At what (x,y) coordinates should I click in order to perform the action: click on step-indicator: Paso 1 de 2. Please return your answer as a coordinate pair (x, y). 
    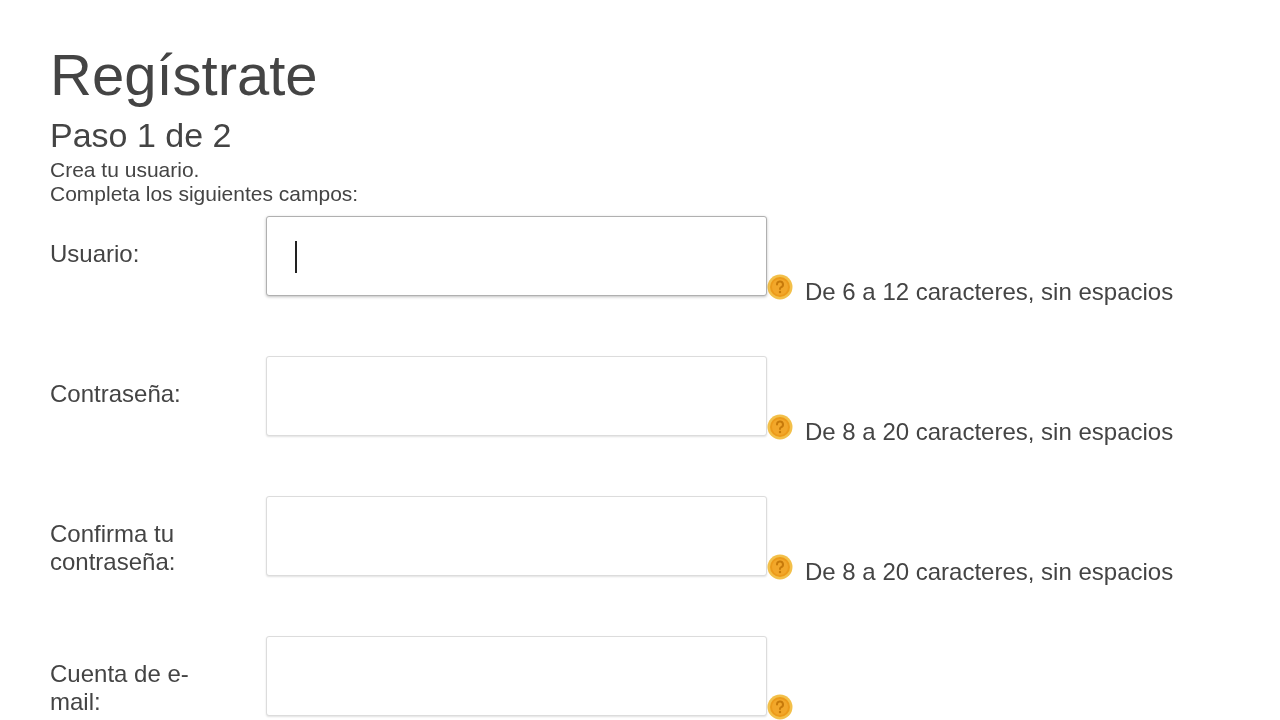
    Looking at the image, I should click on (141, 135).